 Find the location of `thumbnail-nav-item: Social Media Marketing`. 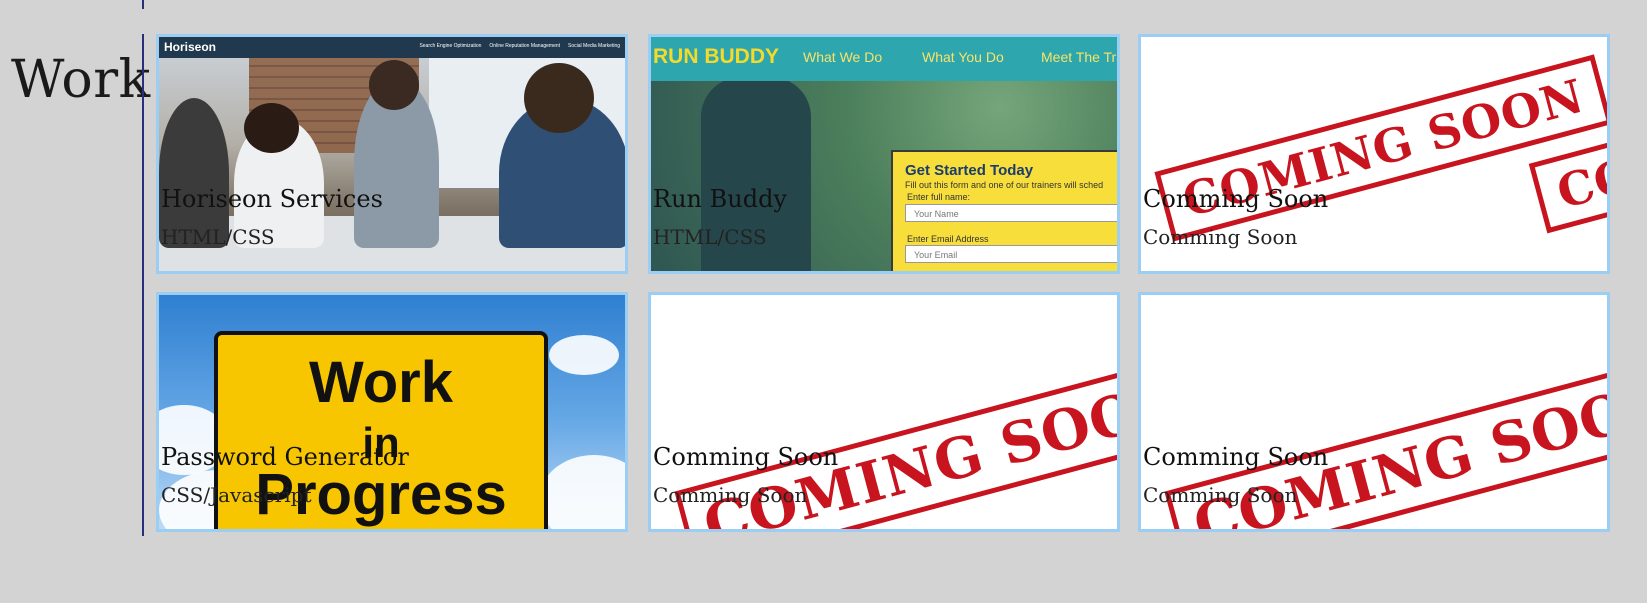

thumbnail-nav-item: Social Media Marketing is located at coordinates (594, 46).